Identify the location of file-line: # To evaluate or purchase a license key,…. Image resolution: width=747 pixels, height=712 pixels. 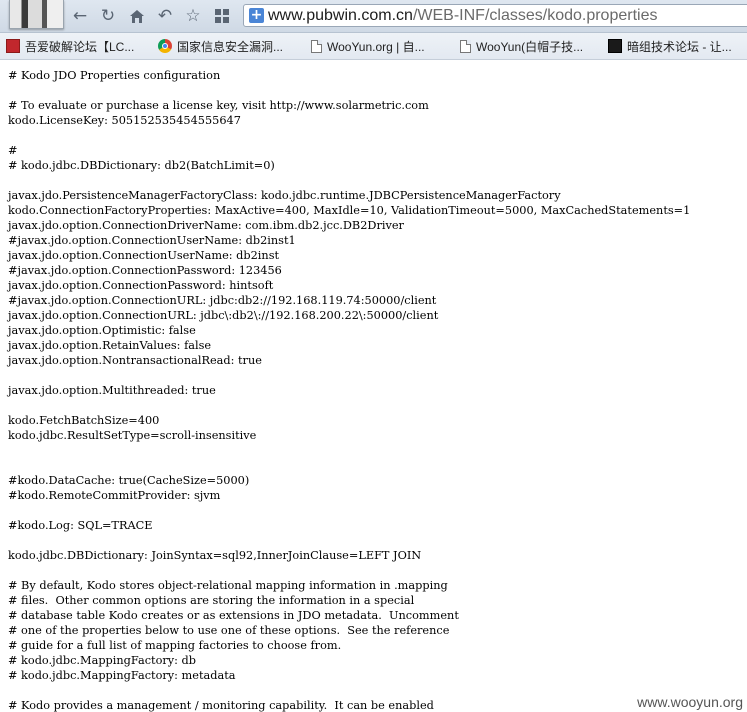
(218, 105).